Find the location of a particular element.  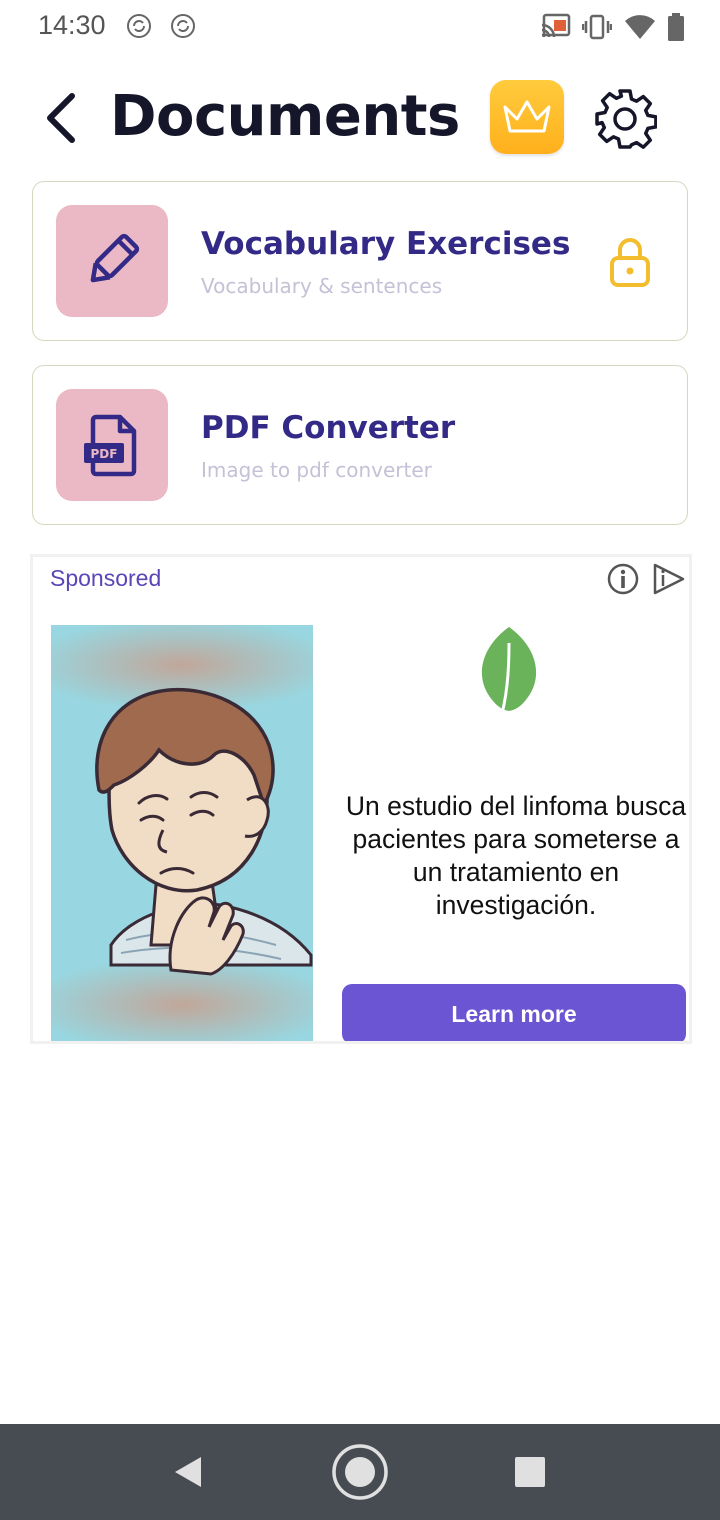

crown-icon is located at coordinates (527, 116).